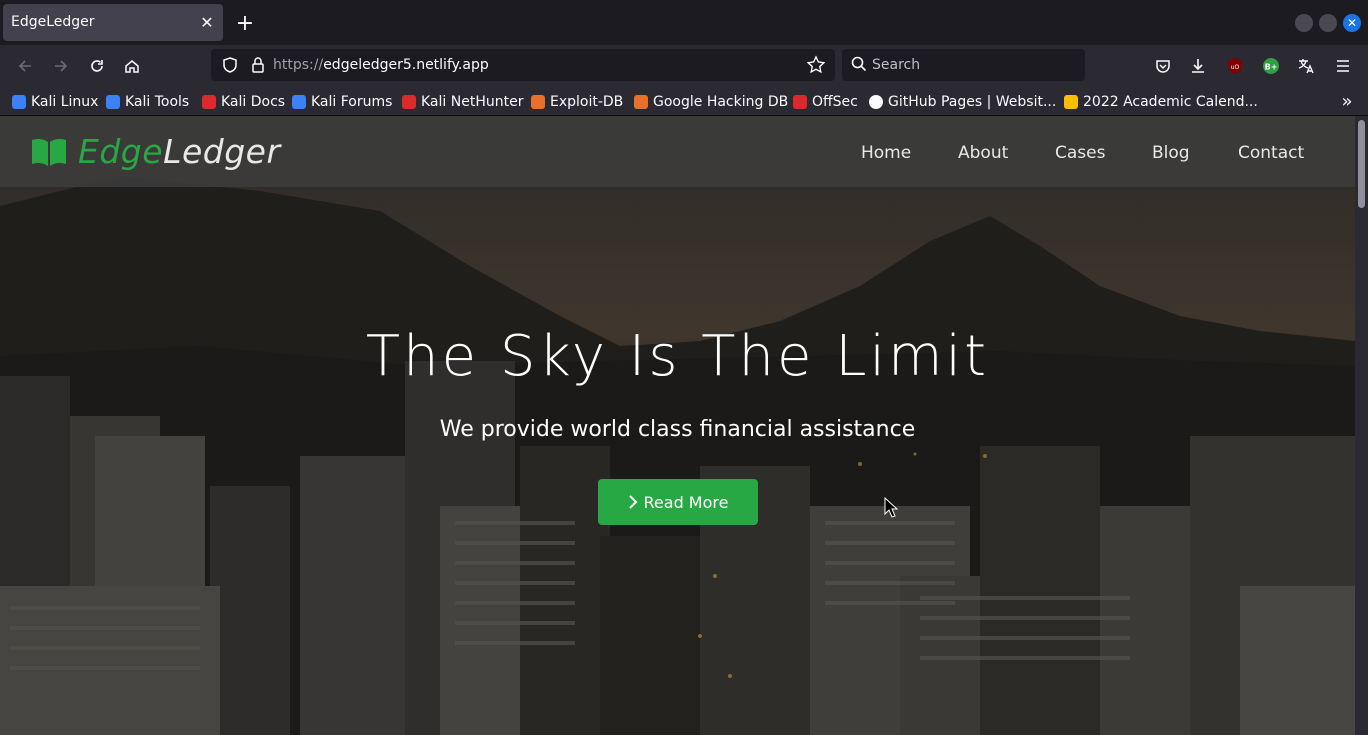 The image size is (1368, 735). I want to click on ublock-icon: uO, so click(1235, 66).